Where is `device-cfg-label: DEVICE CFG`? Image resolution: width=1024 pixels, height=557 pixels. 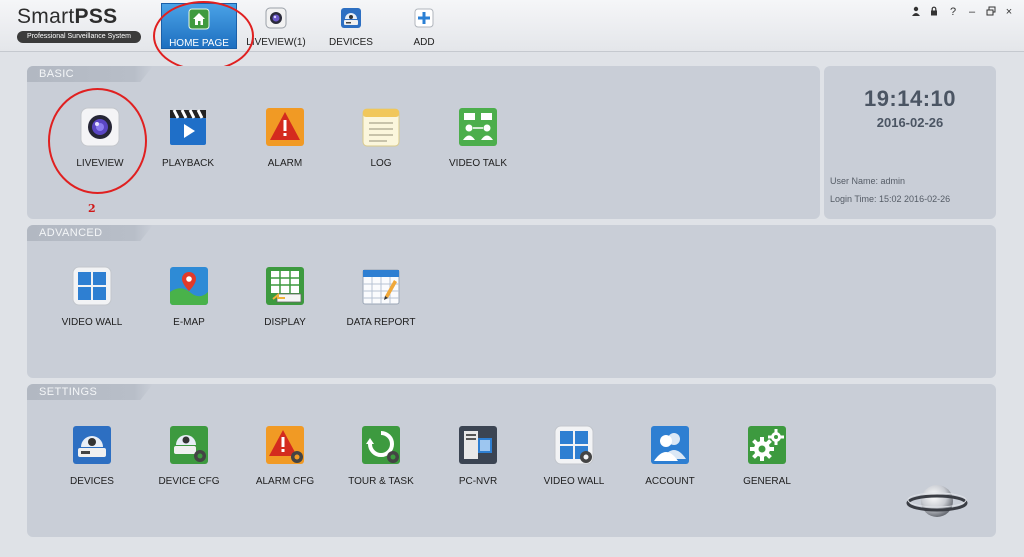
device-cfg-label: DEVICE CFG is located at coordinates (189, 481).